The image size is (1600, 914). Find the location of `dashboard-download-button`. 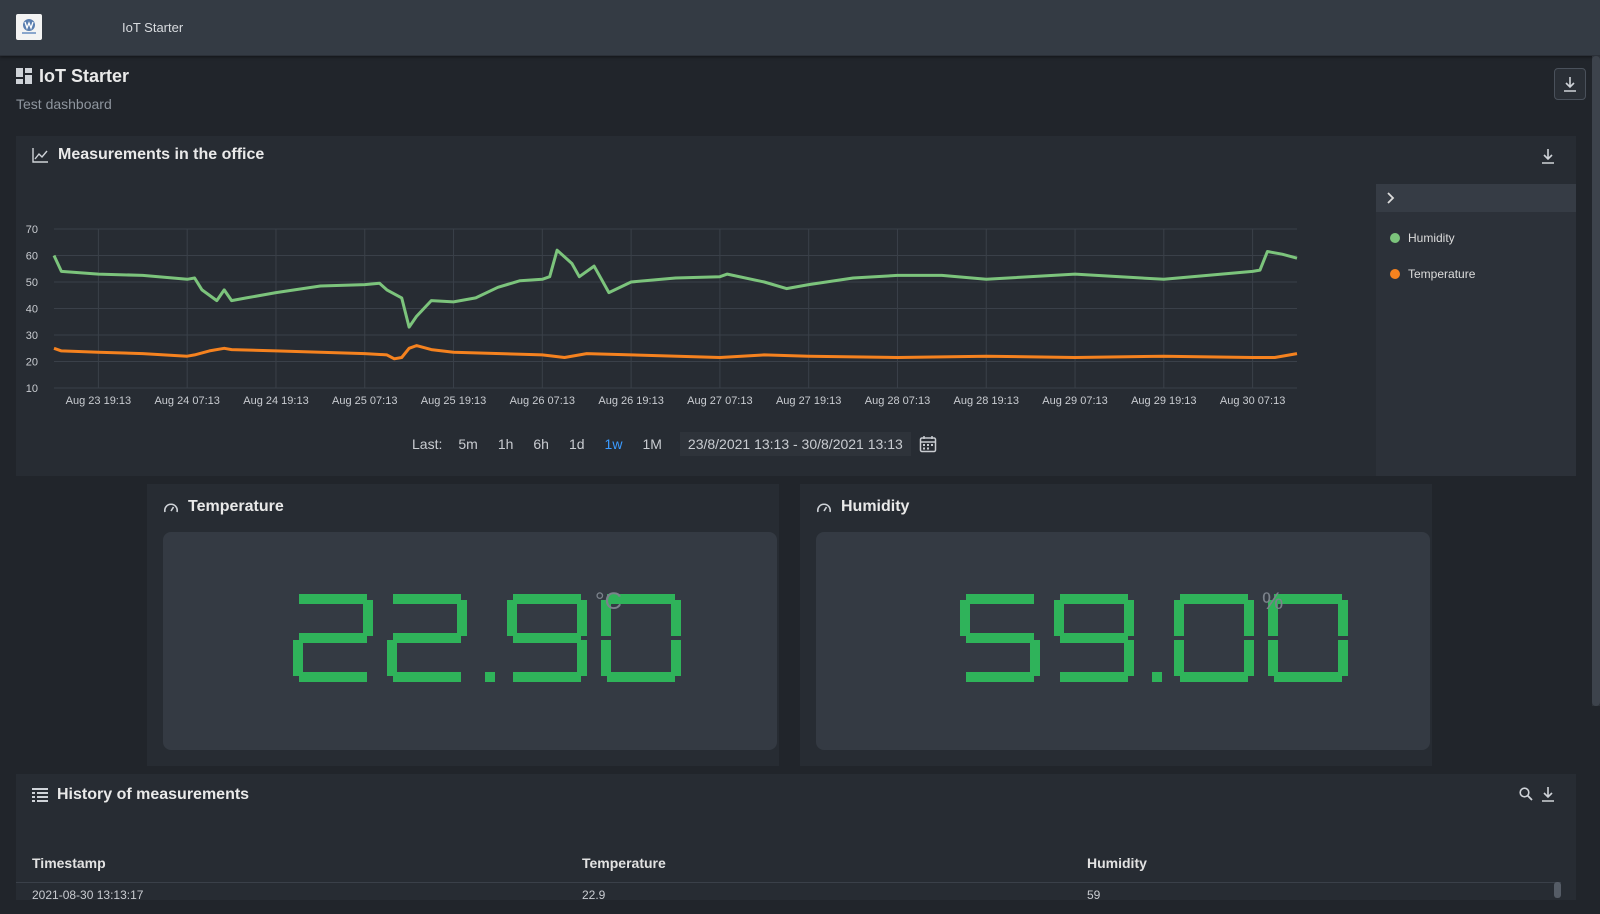

dashboard-download-button is located at coordinates (1570, 84).